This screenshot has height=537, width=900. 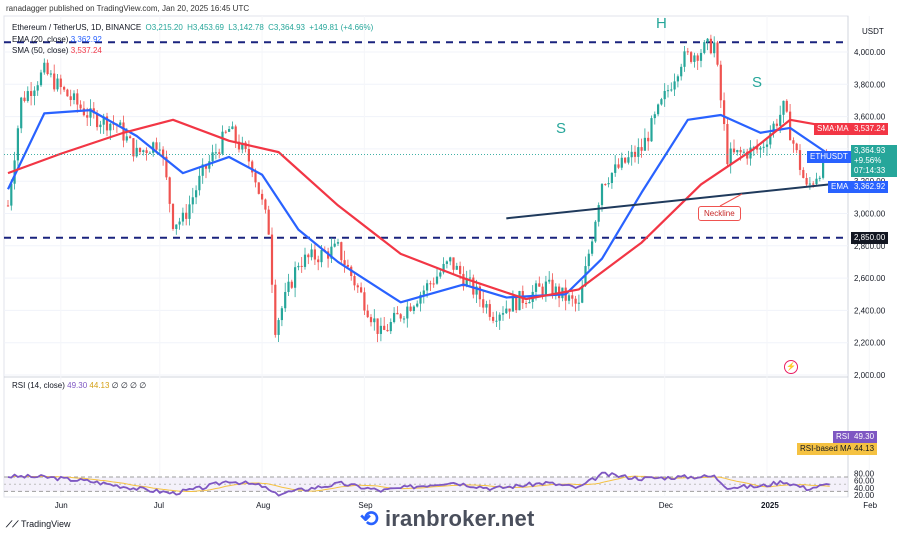 I want to click on sma-value-badge: 3,537.24, so click(x=870, y=129).